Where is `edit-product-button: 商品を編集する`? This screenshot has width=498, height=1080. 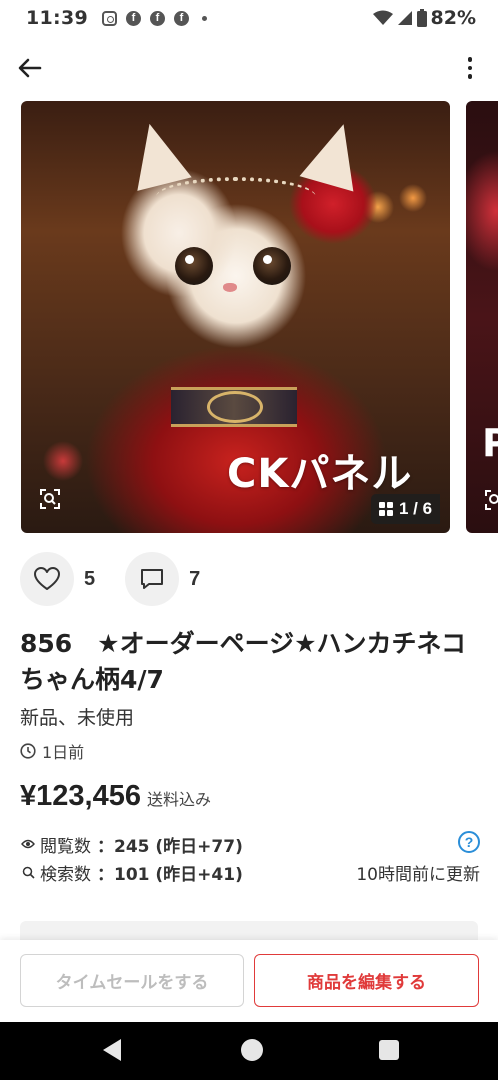 edit-product-button: 商品を編集する is located at coordinates (366, 980).